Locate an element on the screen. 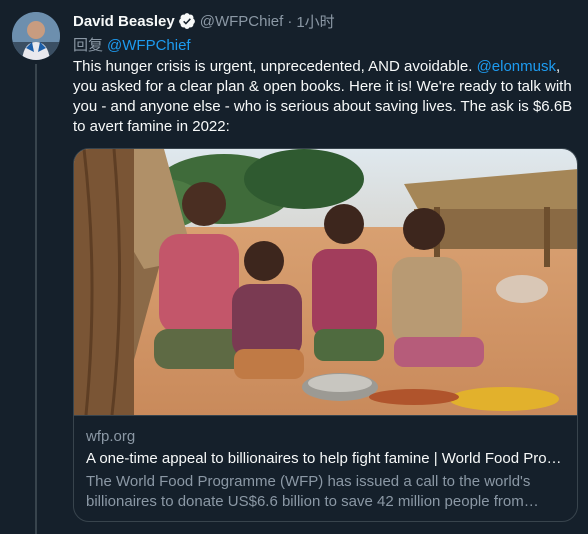 This screenshot has height=534, width=588. card-domain: wfp.org is located at coordinates (111, 436).